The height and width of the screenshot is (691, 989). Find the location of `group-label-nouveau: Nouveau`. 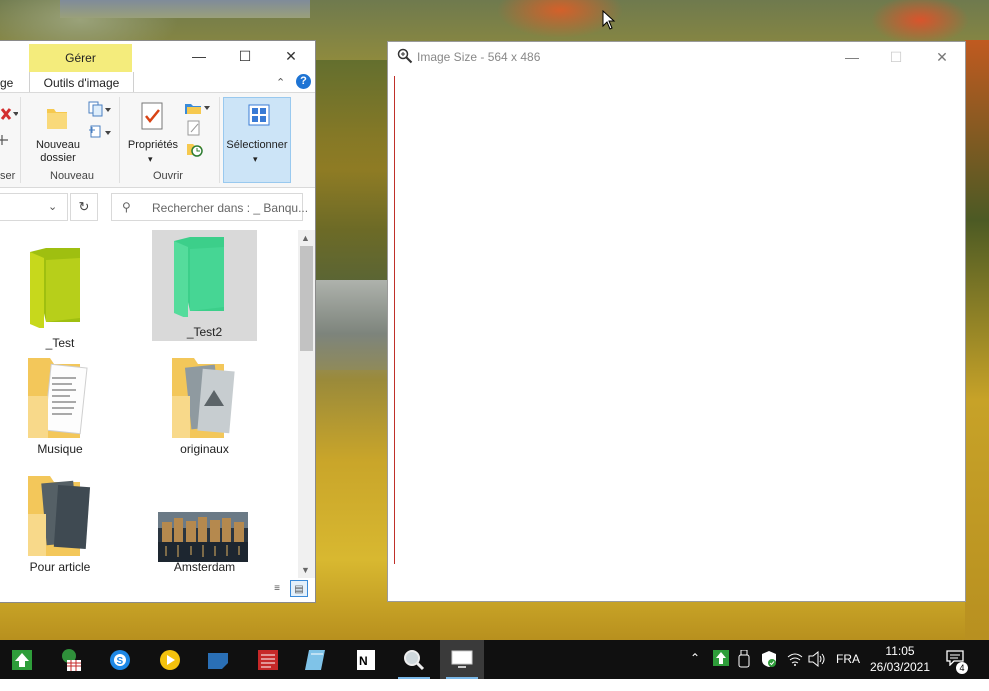

group-label-nouveau: Nouveau is located at coordinates (72, 176).